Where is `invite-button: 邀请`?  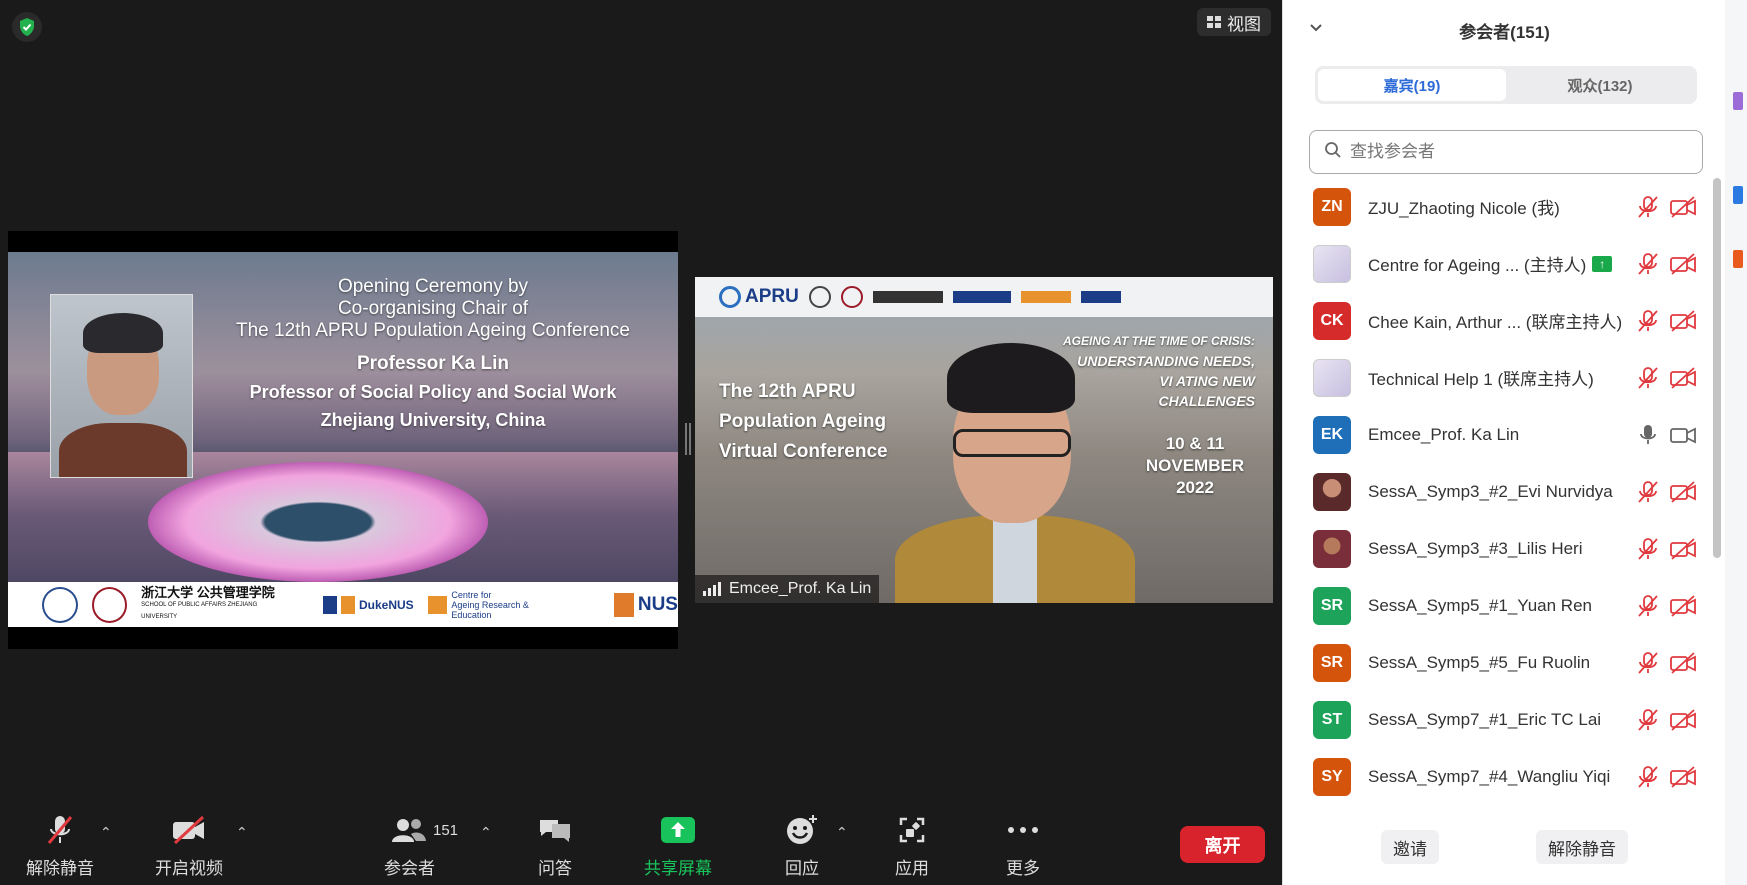
invite-button: 邀请 is located at coordinates (1410, 847).